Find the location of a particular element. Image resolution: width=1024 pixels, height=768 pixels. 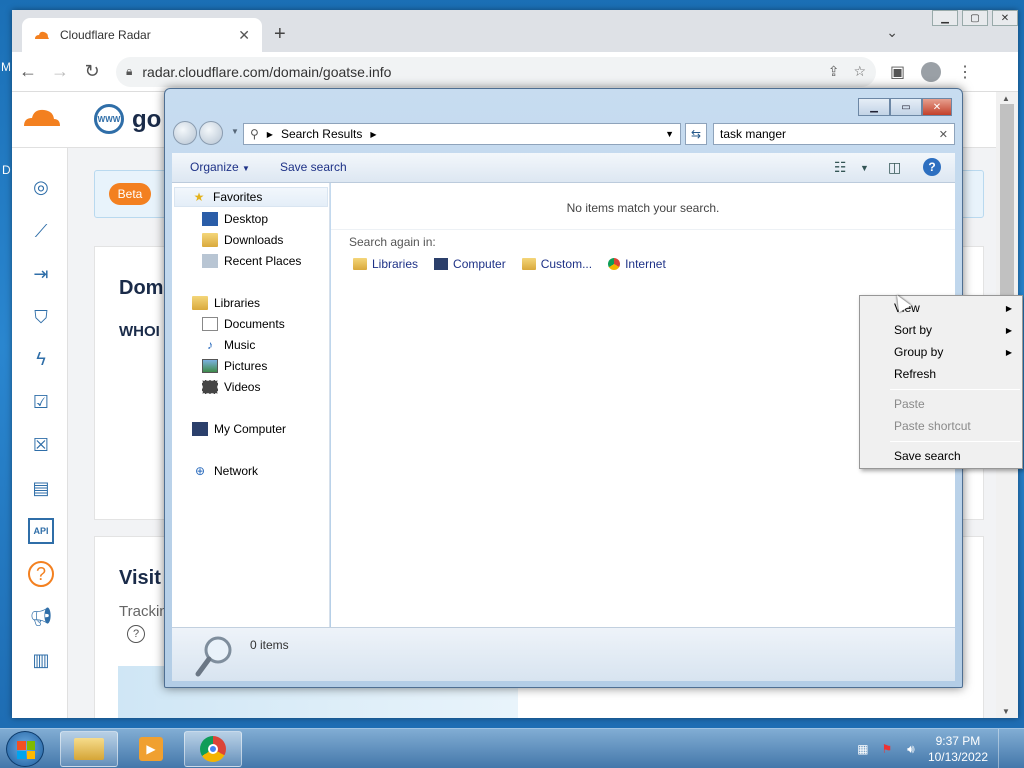

start-button is located at coordinates (25, 749).